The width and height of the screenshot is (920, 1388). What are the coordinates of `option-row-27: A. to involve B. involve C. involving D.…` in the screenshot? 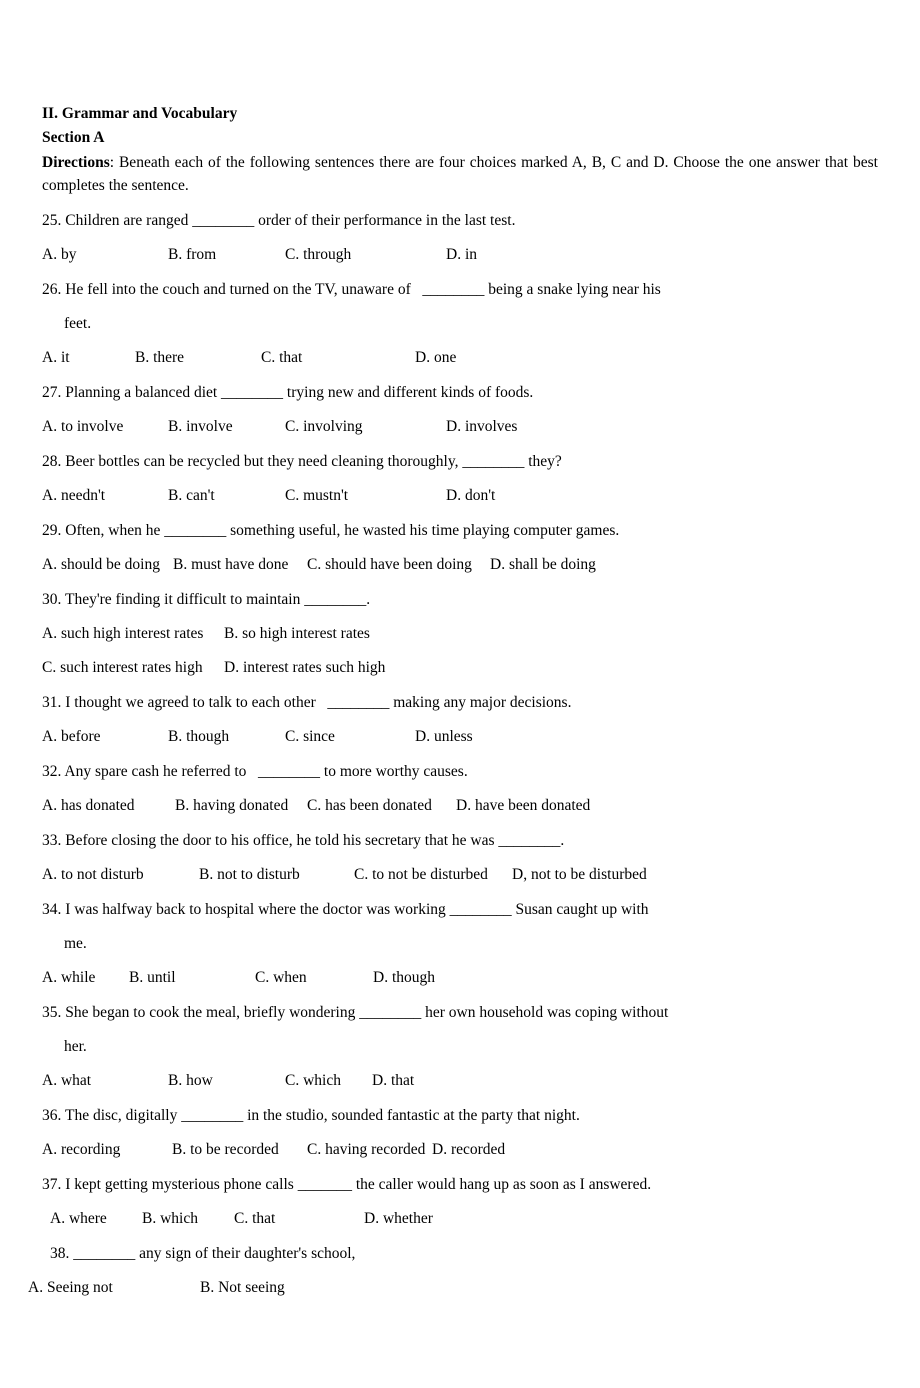 It's located at (460, 426).